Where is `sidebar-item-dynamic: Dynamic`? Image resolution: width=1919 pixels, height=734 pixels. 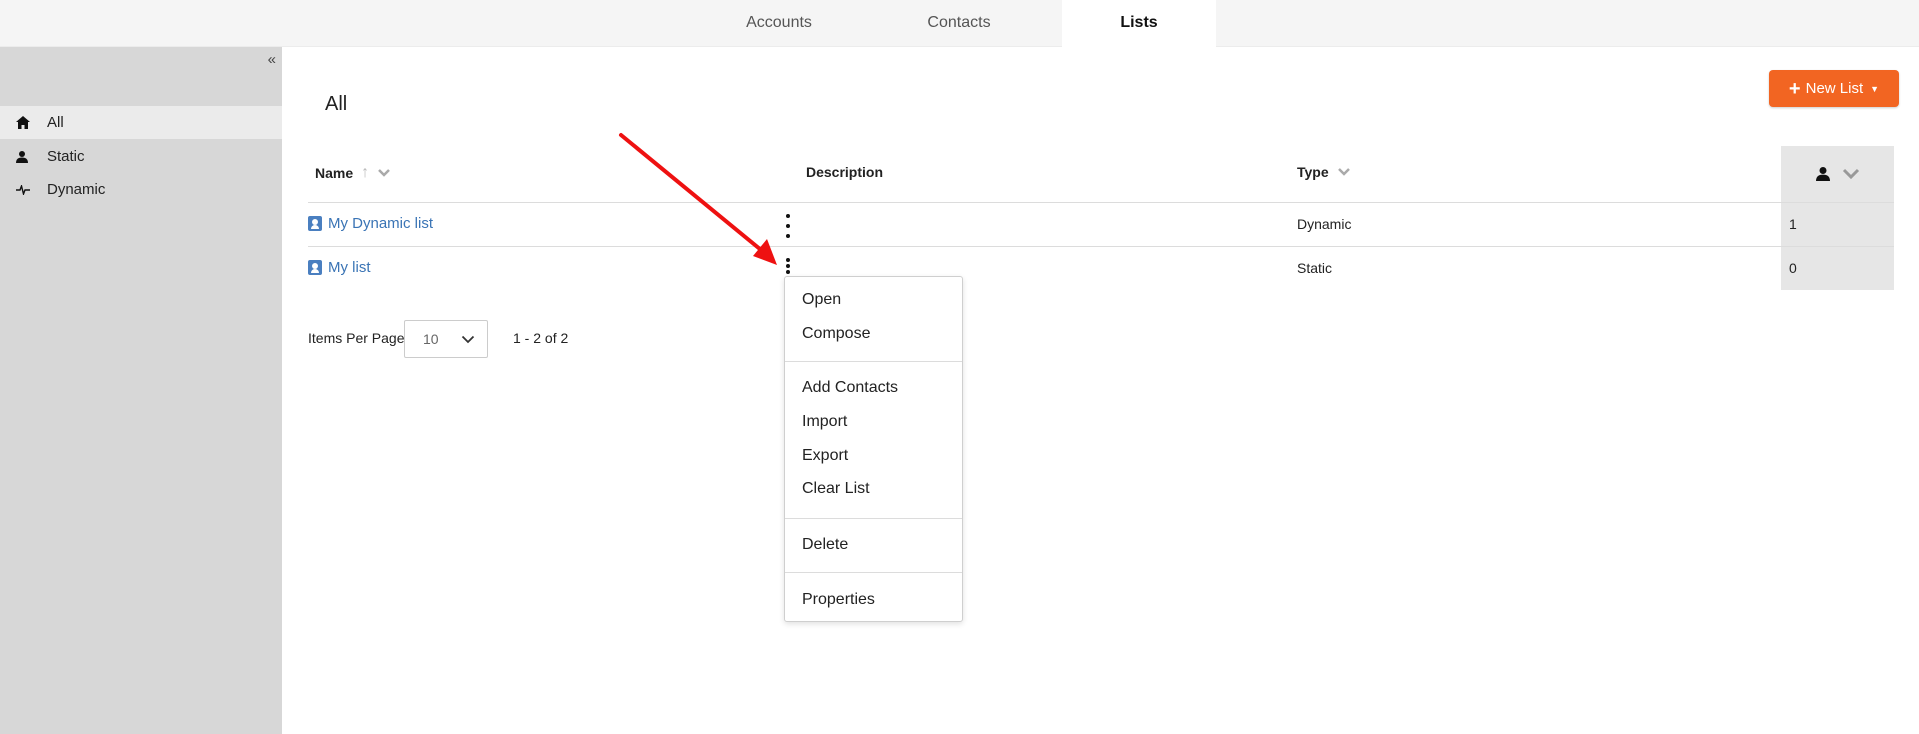
sidebar-item-dynamic: Dynamic is located at coordinates (141, 189).